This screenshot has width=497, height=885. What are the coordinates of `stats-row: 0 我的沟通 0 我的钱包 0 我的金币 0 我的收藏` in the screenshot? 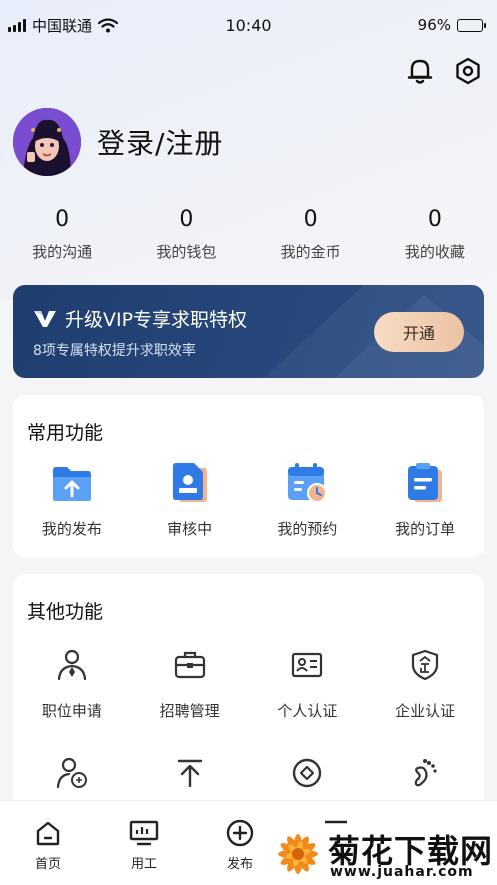 It's located at (248, 233).